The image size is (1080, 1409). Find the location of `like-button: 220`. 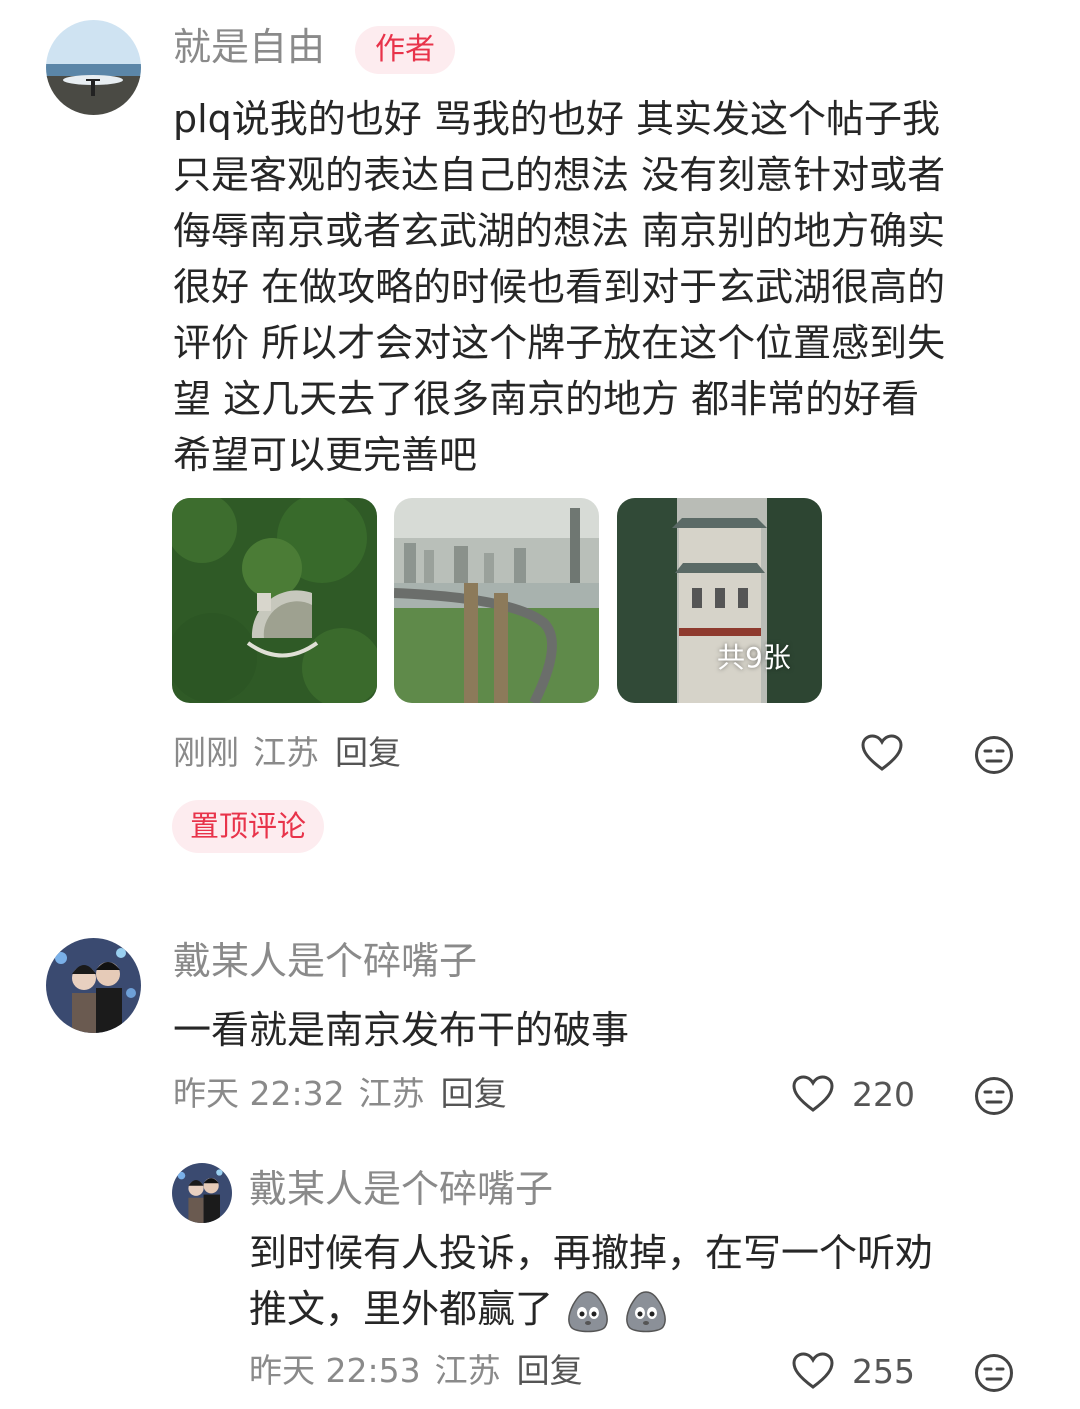

like-button: 220 is located at coordinates (853, 1094).